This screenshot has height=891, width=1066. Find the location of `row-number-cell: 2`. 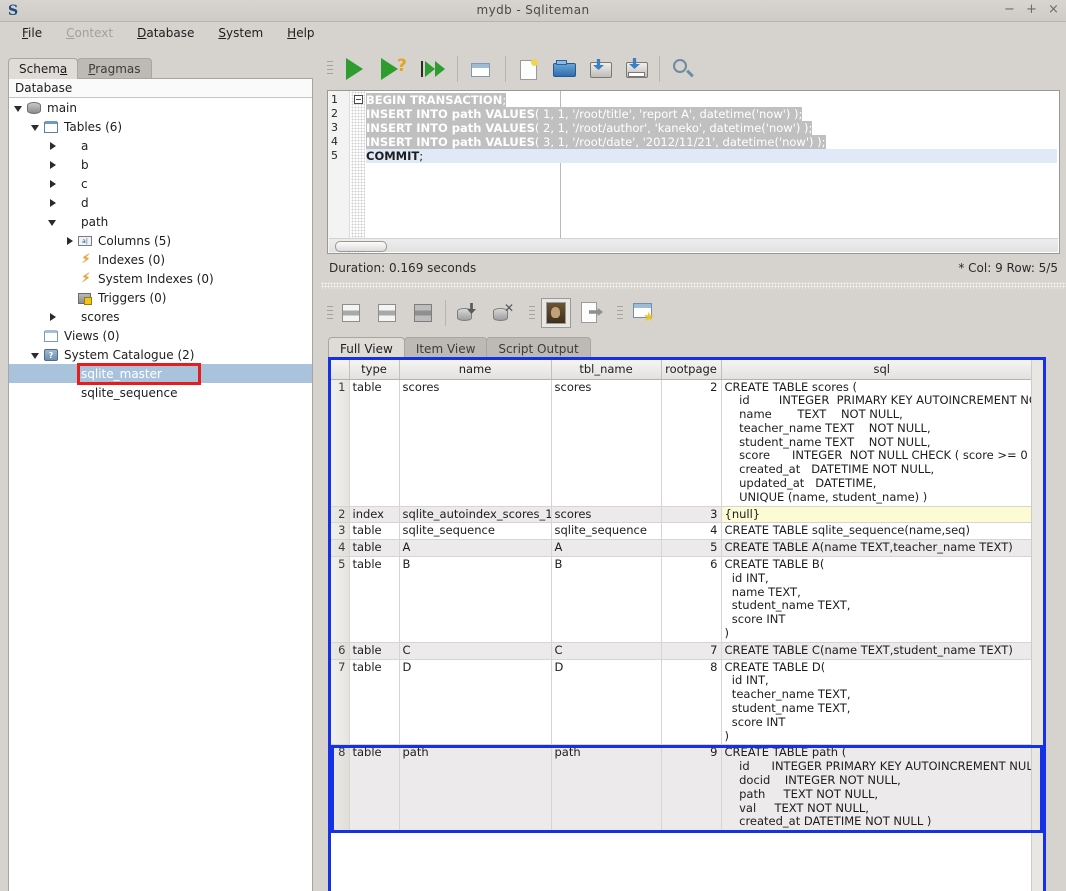

row-number-cell: 2 is located at coordinates (340, 515).